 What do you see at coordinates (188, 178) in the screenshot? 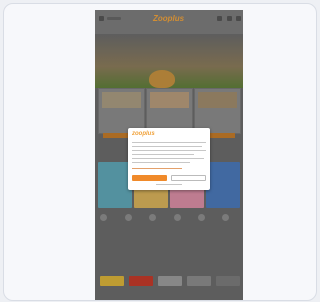
I see `decline-button` at bounding box center [188, 178].